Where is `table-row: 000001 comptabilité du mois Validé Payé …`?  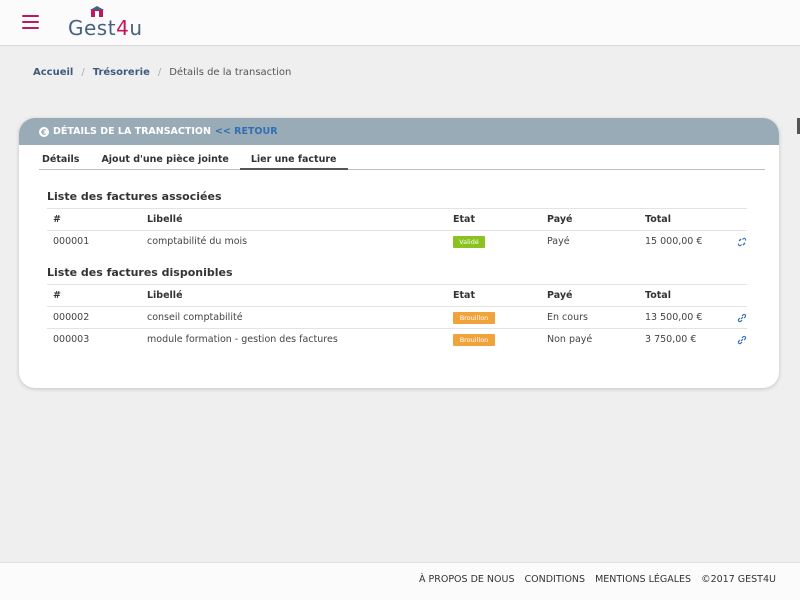
table-row: 000001 comptabilité du mois Validé Payé … is located at coordinates (397, 241).